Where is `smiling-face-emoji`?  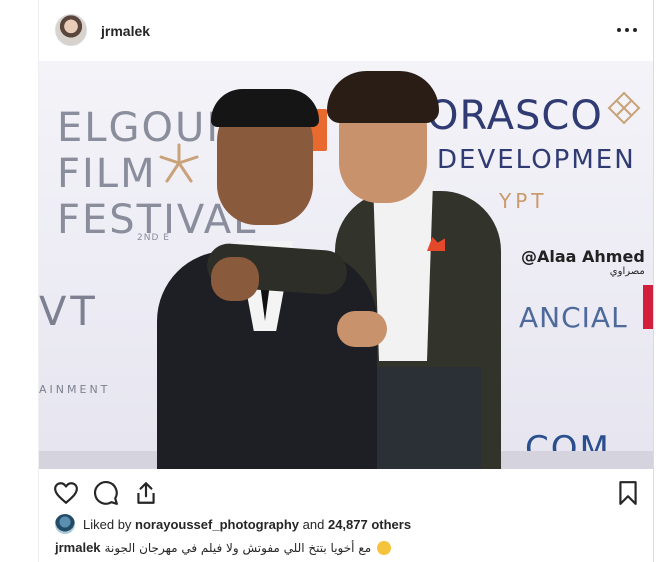 smiling-face-emoji is located at coordinates (384, 547).